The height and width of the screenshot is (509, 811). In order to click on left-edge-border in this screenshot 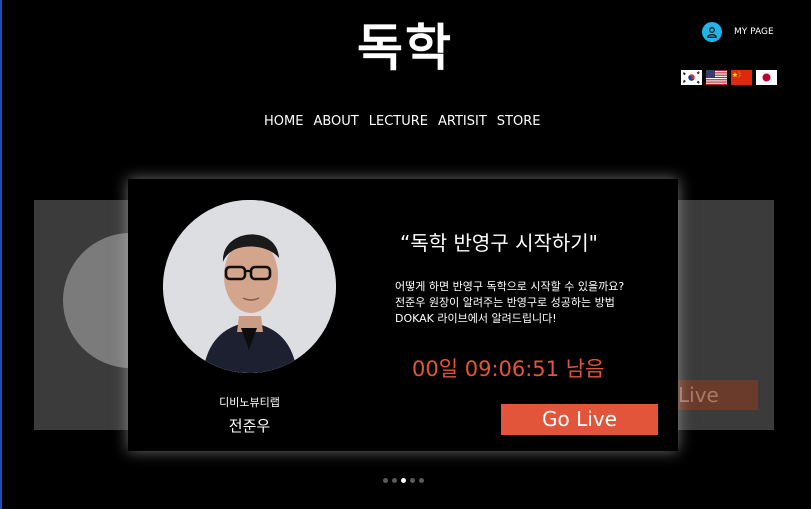, I will do `click(1, 254)`.